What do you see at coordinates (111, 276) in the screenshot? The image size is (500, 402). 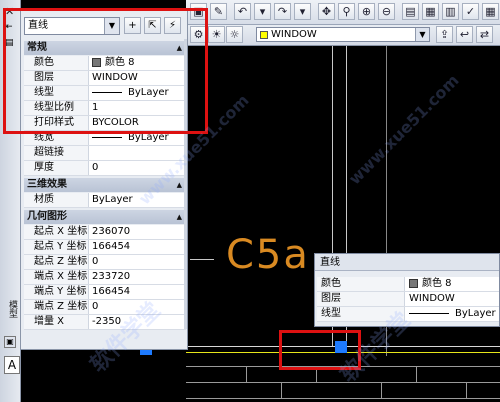 I see `prop-value: 233720` at bounding box center [111, 276].